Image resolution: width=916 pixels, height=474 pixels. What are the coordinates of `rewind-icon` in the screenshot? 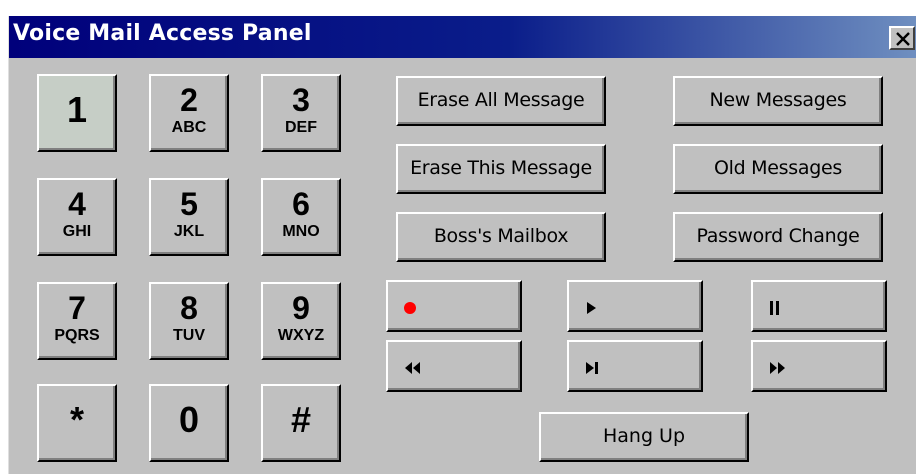 It's located at (412, 368).